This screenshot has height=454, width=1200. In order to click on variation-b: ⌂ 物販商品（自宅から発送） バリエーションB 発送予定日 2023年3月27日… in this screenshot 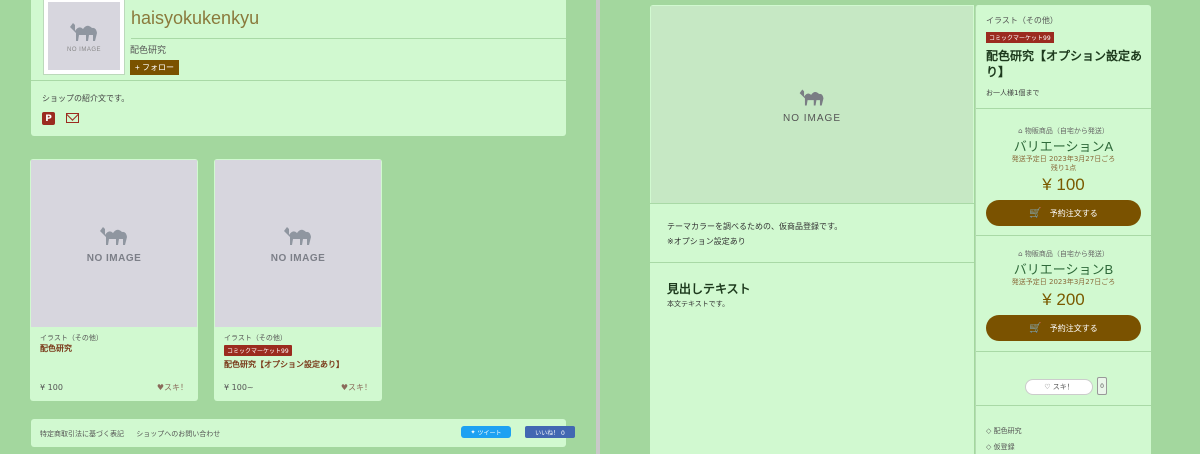, I will do `click(1063, 279)`.